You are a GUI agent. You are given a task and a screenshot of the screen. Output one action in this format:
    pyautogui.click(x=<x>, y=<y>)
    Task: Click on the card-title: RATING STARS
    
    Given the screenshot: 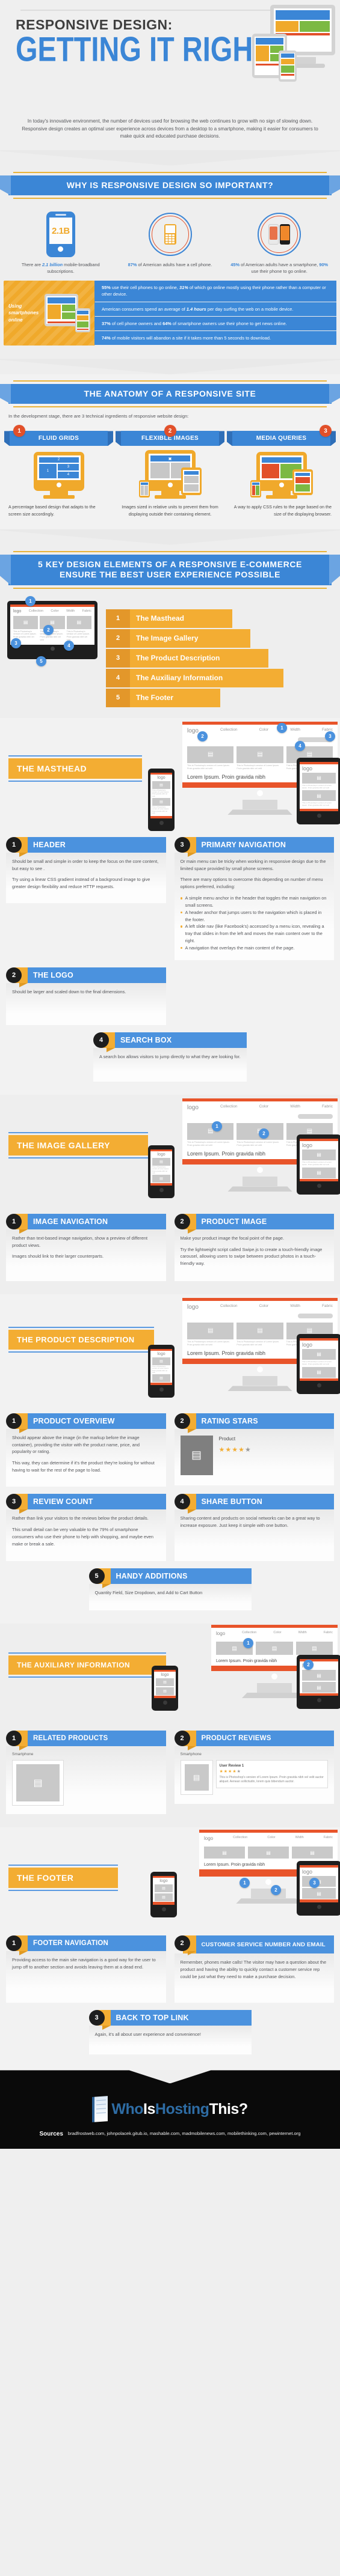 What is the action you would take?
    pyautogui.click(x=265, y=1421)
    